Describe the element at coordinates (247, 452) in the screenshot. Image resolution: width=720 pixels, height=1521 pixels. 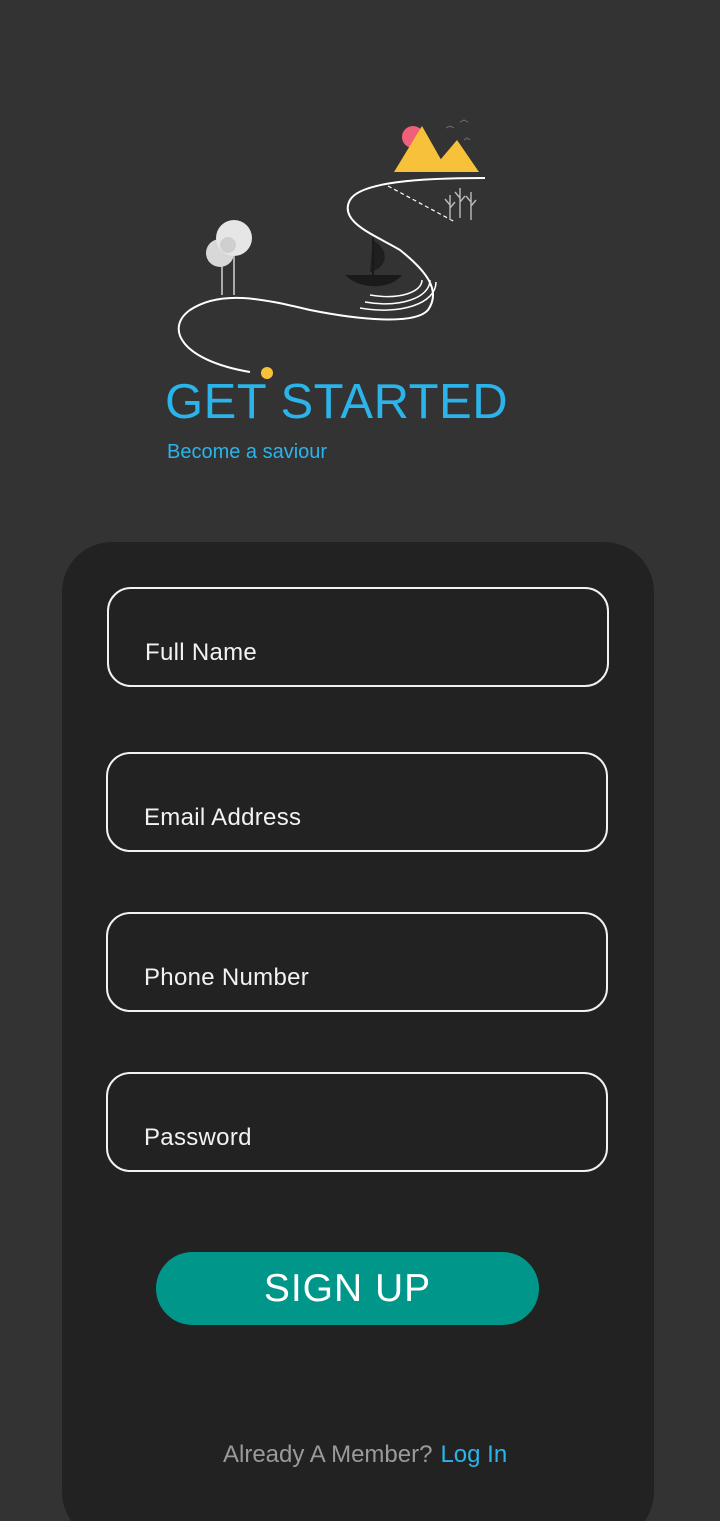
I see `page-subtitle: Become a saviour` at that location.